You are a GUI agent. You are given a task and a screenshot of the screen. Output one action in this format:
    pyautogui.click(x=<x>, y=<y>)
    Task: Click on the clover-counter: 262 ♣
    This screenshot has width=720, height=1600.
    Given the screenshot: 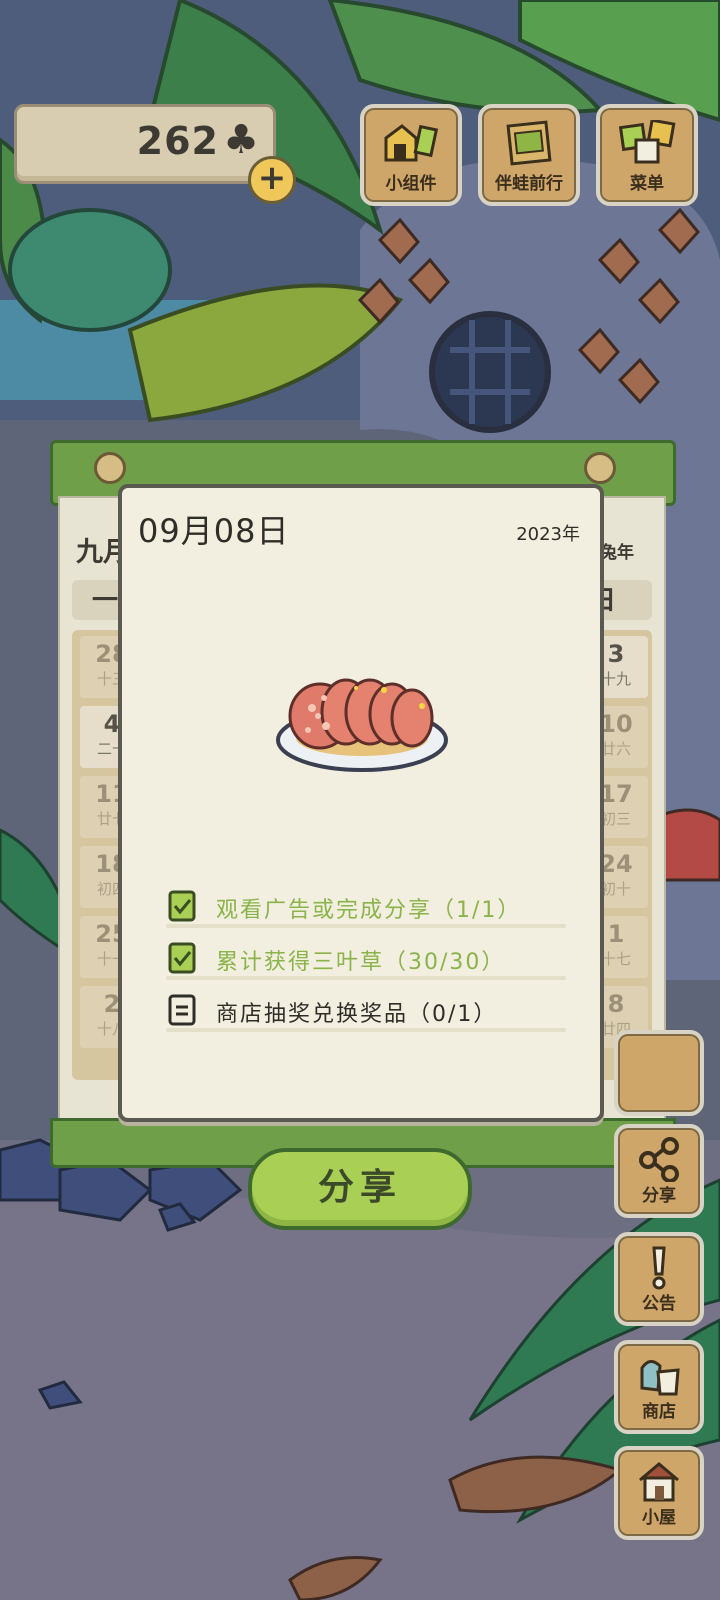 What is the action you would take?
    pyautogui.click(x=145, y=144)
    